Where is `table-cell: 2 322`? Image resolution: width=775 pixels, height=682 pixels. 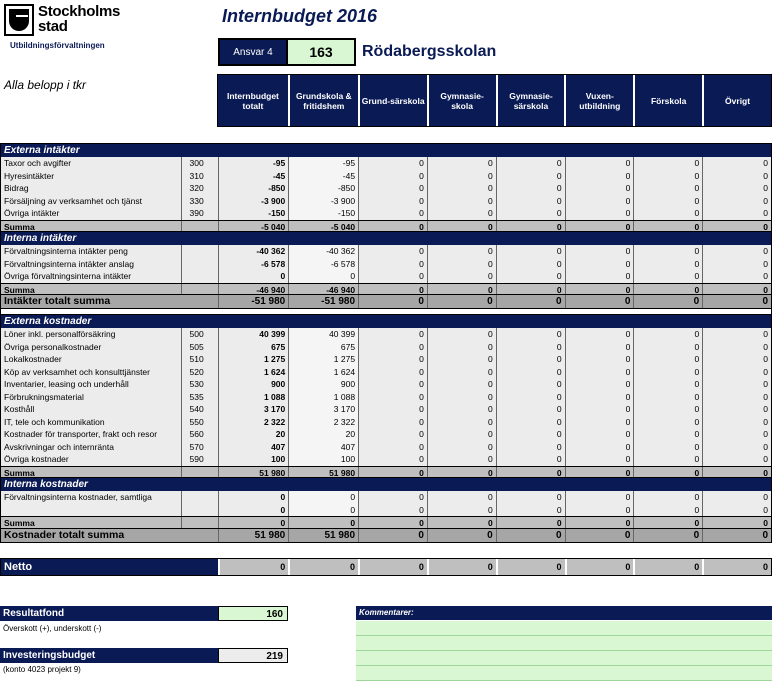 table-cell: 2 322 is located at coordinates (323, 421).